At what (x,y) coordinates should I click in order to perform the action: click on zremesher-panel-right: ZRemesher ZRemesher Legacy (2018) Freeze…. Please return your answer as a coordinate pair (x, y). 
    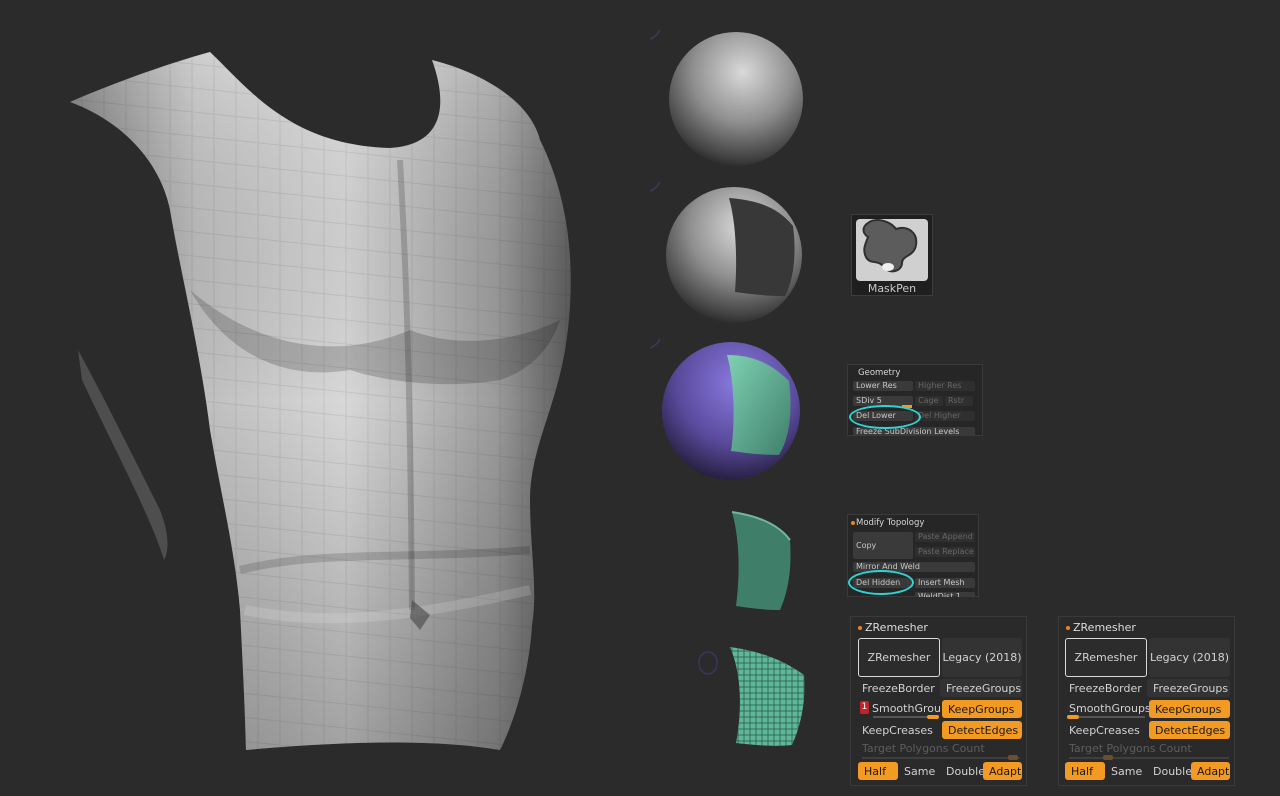
    Looking at the image, I should click on (1146, 701).